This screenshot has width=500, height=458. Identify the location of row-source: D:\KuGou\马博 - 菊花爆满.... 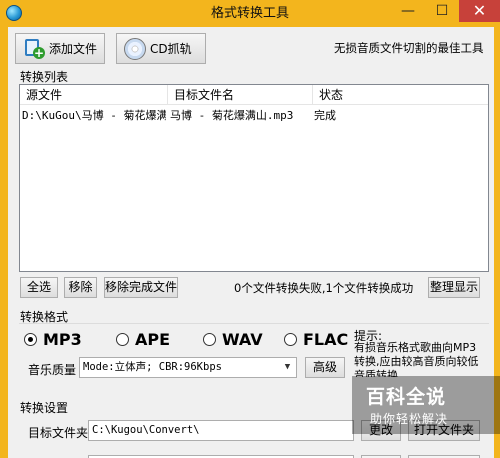
(94, 115).